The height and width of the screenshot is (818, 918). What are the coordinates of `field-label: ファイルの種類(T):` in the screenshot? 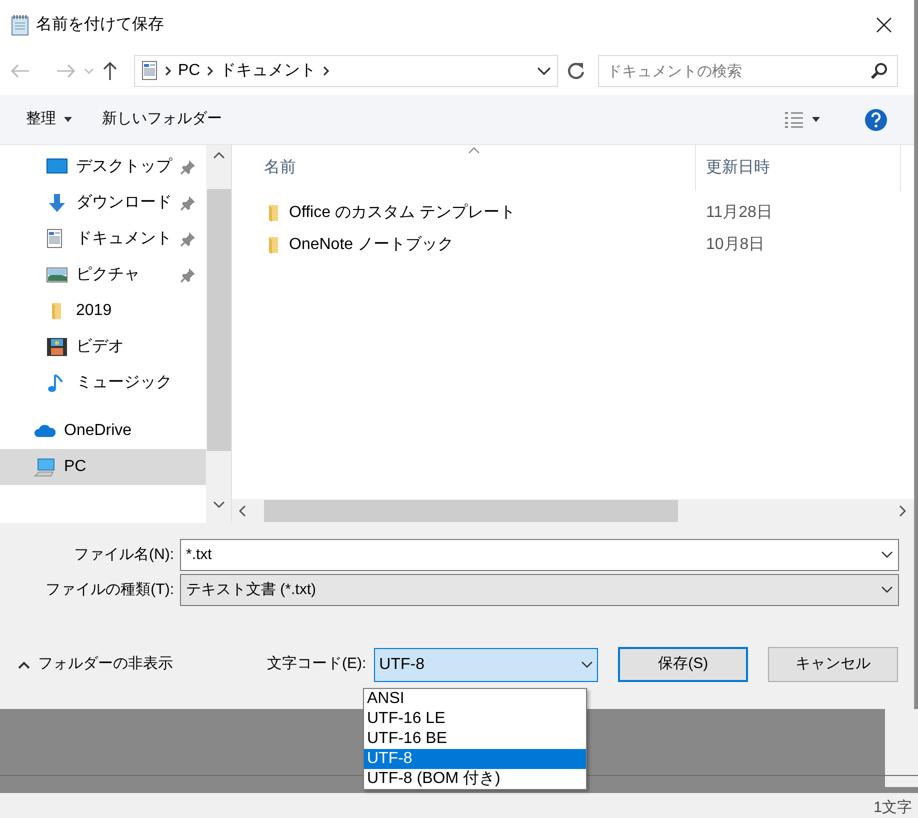 It's located at (109, 590).